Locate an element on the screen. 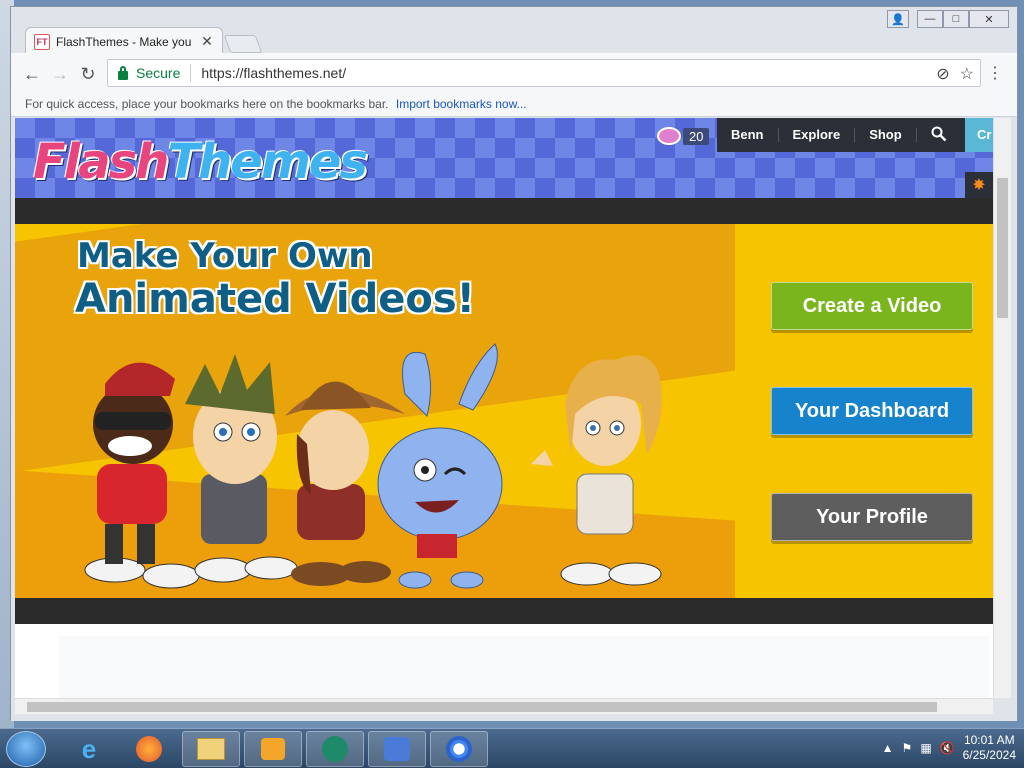  window-bottom-edge is located at coordinates (514, 717).